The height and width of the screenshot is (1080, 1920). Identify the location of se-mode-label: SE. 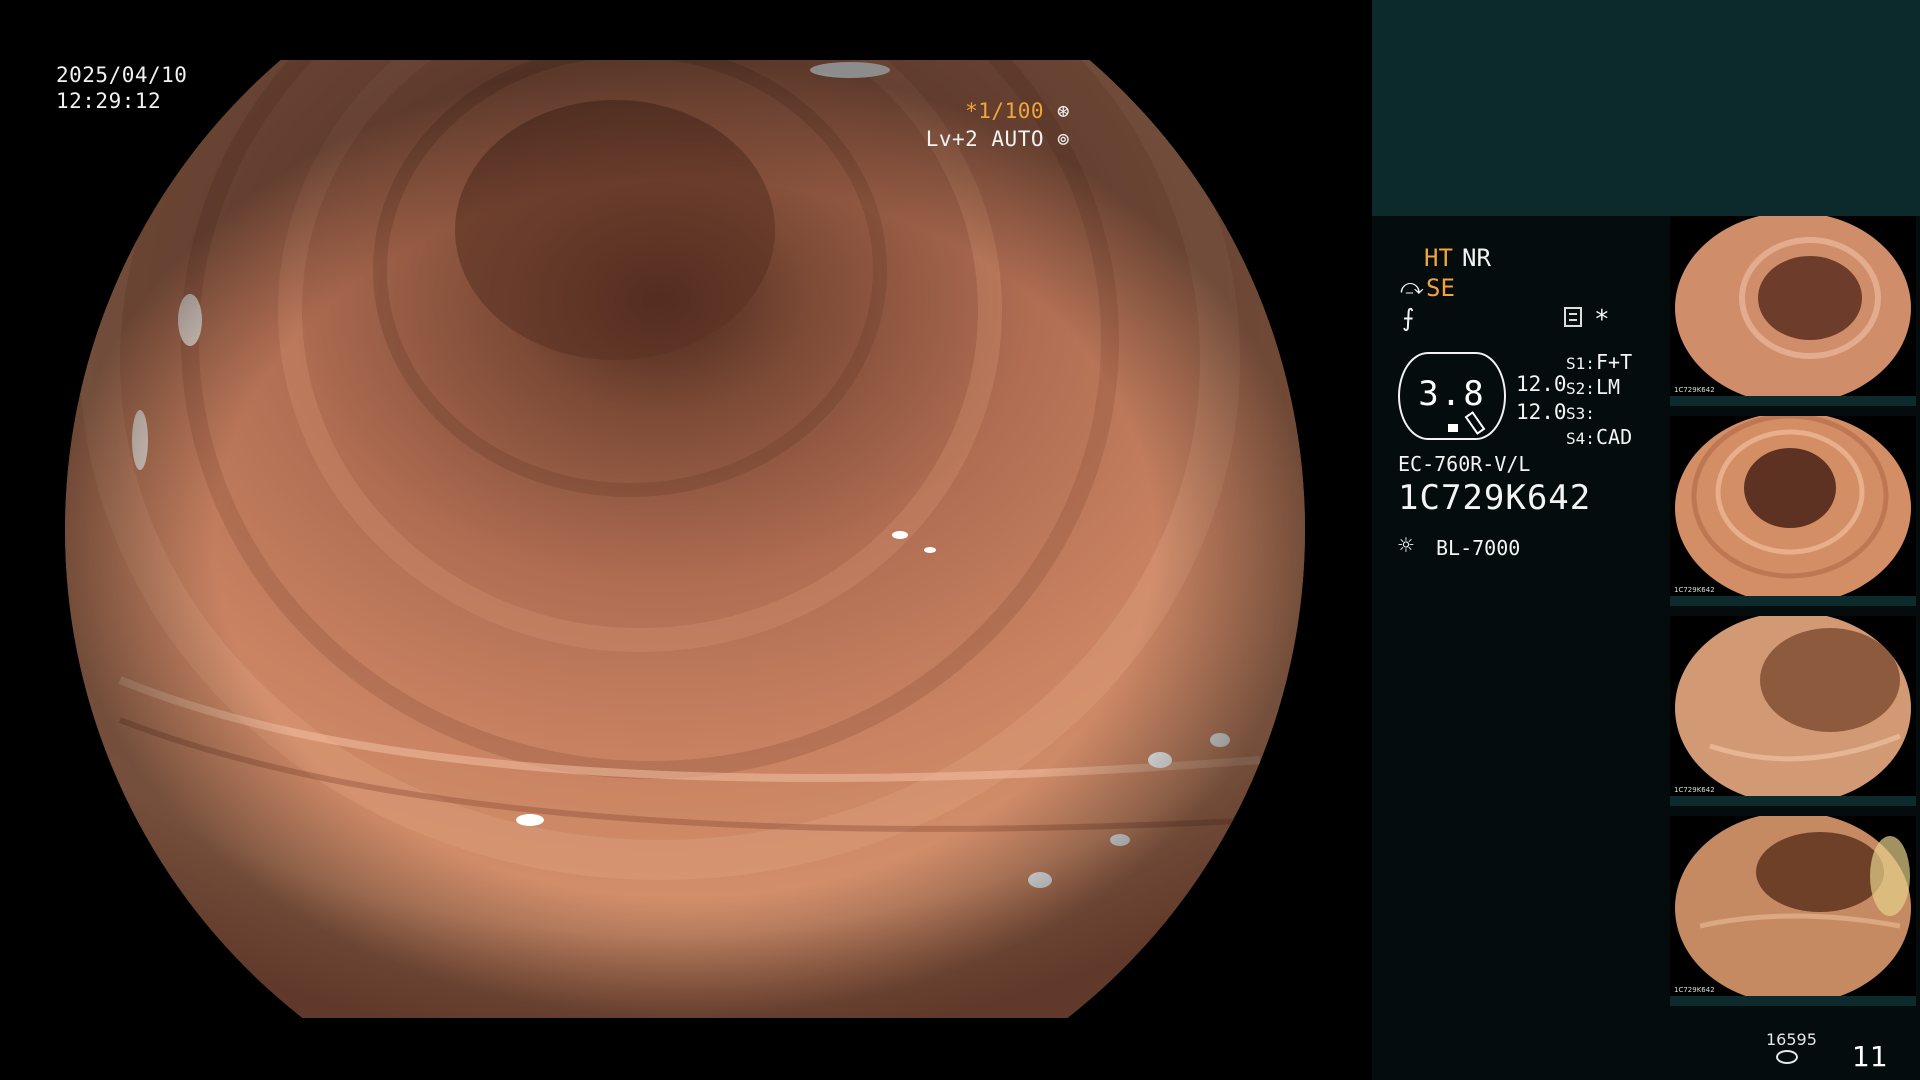
(1440, 288).